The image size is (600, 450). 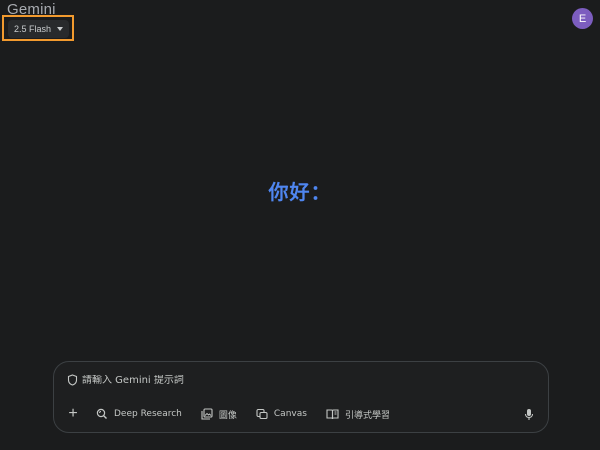 What do you see at coordinates (60, 29) in the screenshot?
I see `caret-down-icon` at bounding box center [60, 29].